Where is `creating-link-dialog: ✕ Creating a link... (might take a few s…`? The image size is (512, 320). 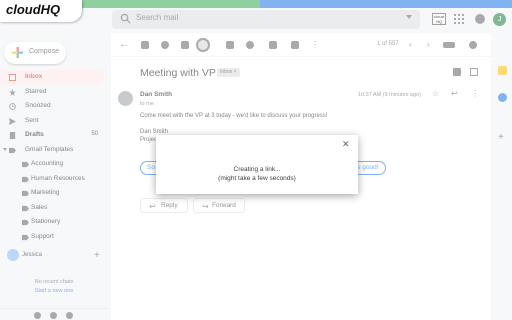
creating-link-dialog: ✕ Creating a link... (might take a few s… is located at coordinates (257, 164).